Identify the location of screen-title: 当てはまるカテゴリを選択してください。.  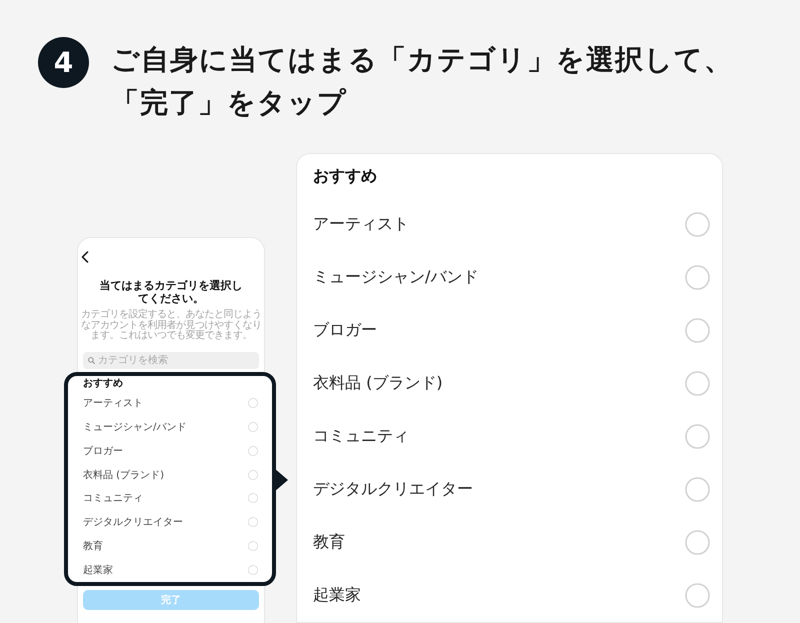
(171, 292).